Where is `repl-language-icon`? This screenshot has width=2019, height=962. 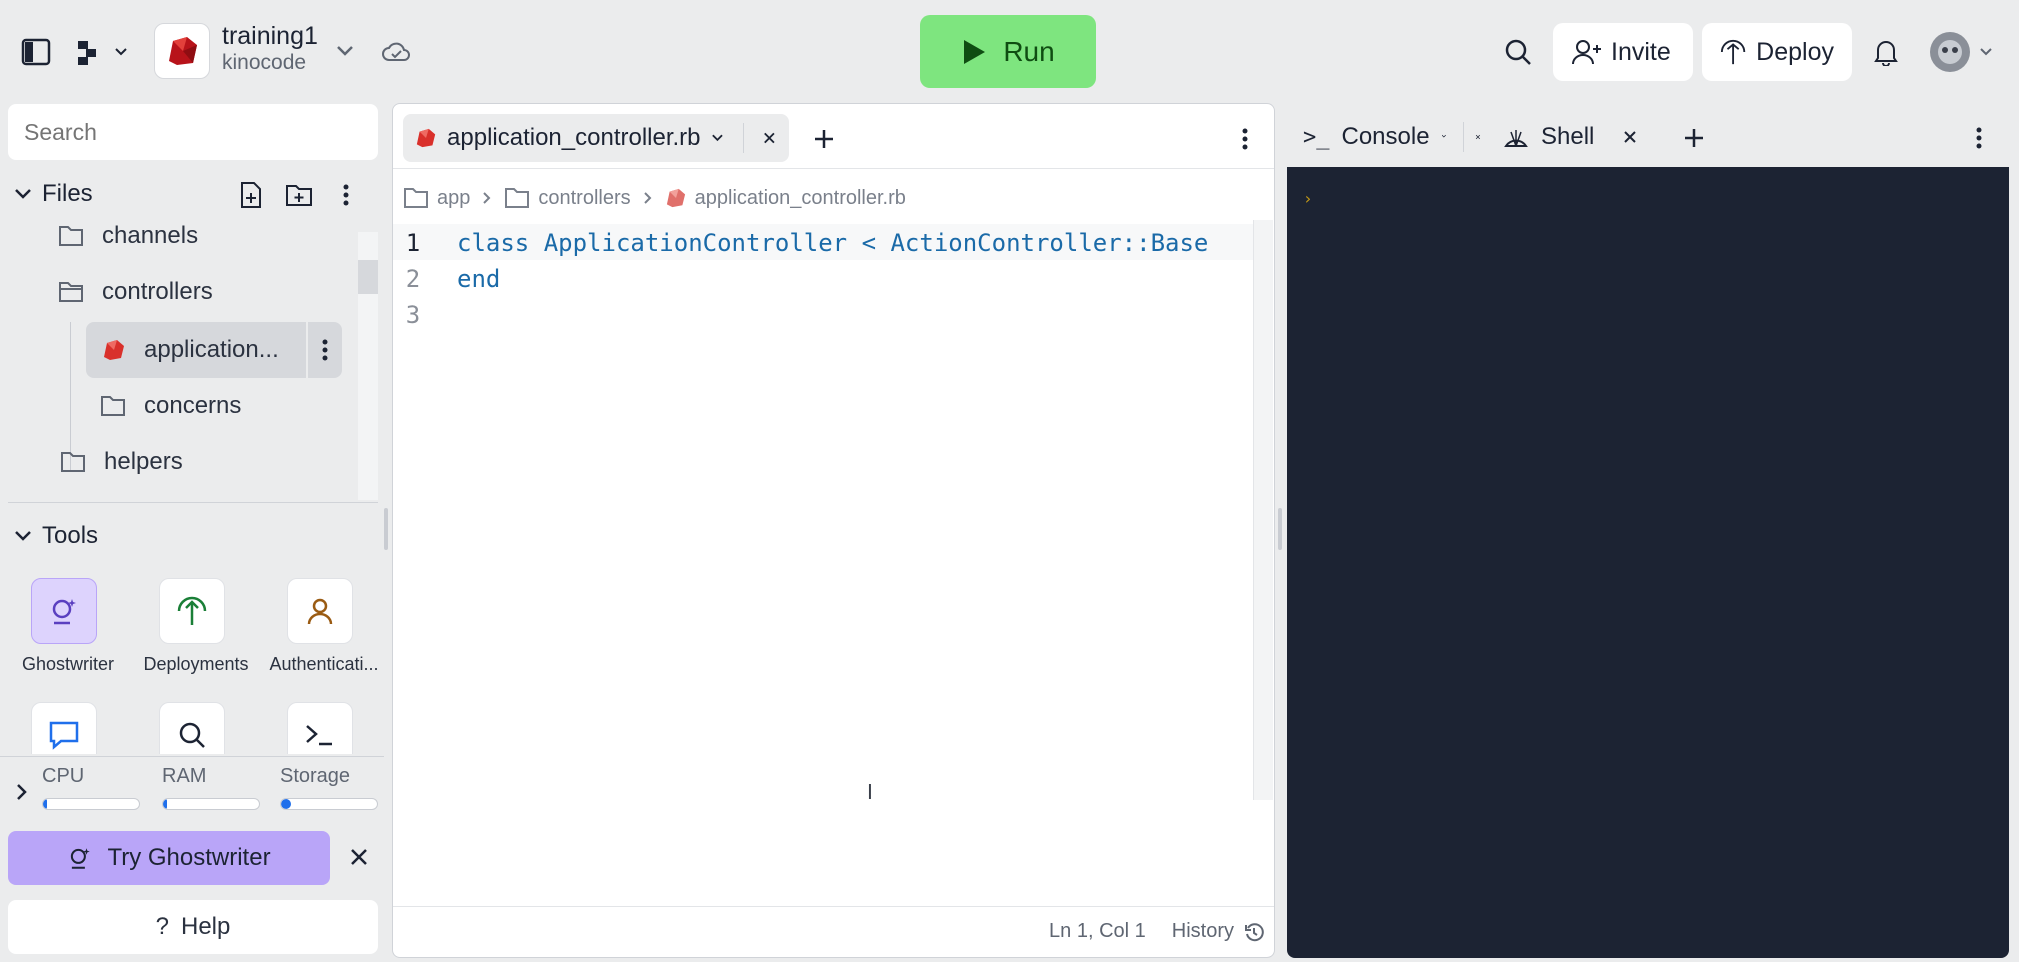 repl-language-icon is located at coordinates (182, 51).